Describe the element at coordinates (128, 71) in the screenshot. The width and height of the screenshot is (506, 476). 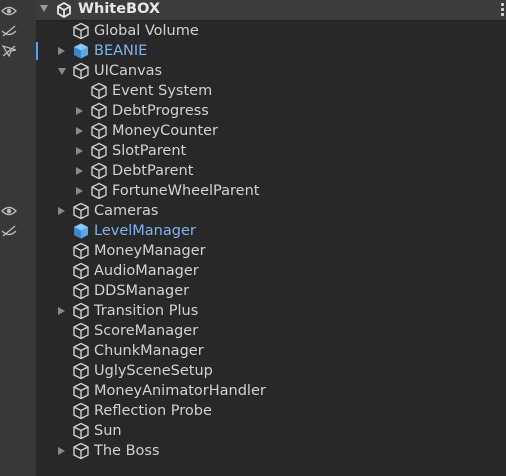
I see `hierarchy-row-label: UICanvas` at that location.